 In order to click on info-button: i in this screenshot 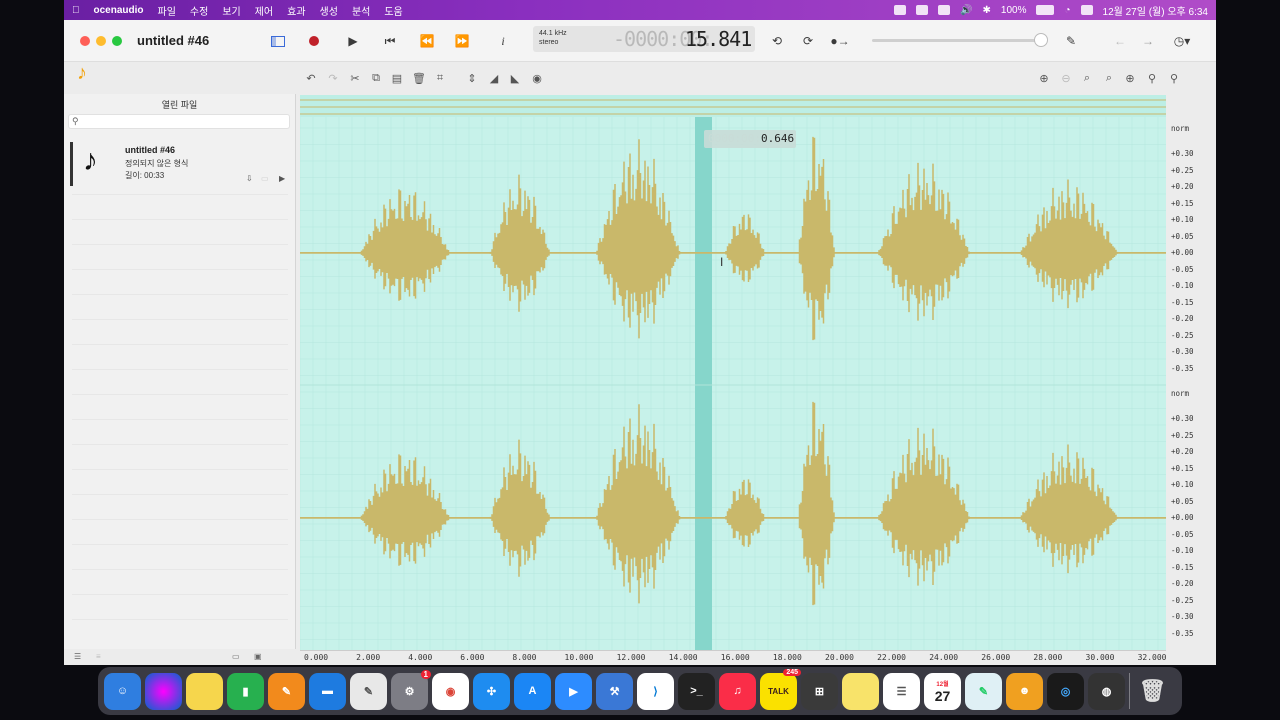, I will do `click(503, 41)`.